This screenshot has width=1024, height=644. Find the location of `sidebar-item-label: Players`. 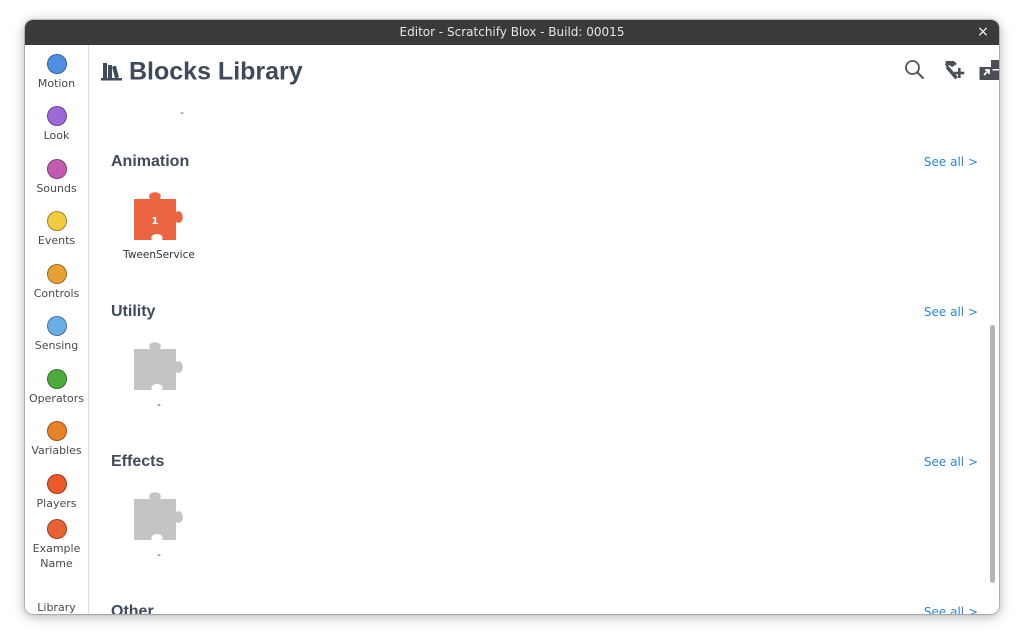

sidebar-item-label: Players is located at coordinates (56, 503).